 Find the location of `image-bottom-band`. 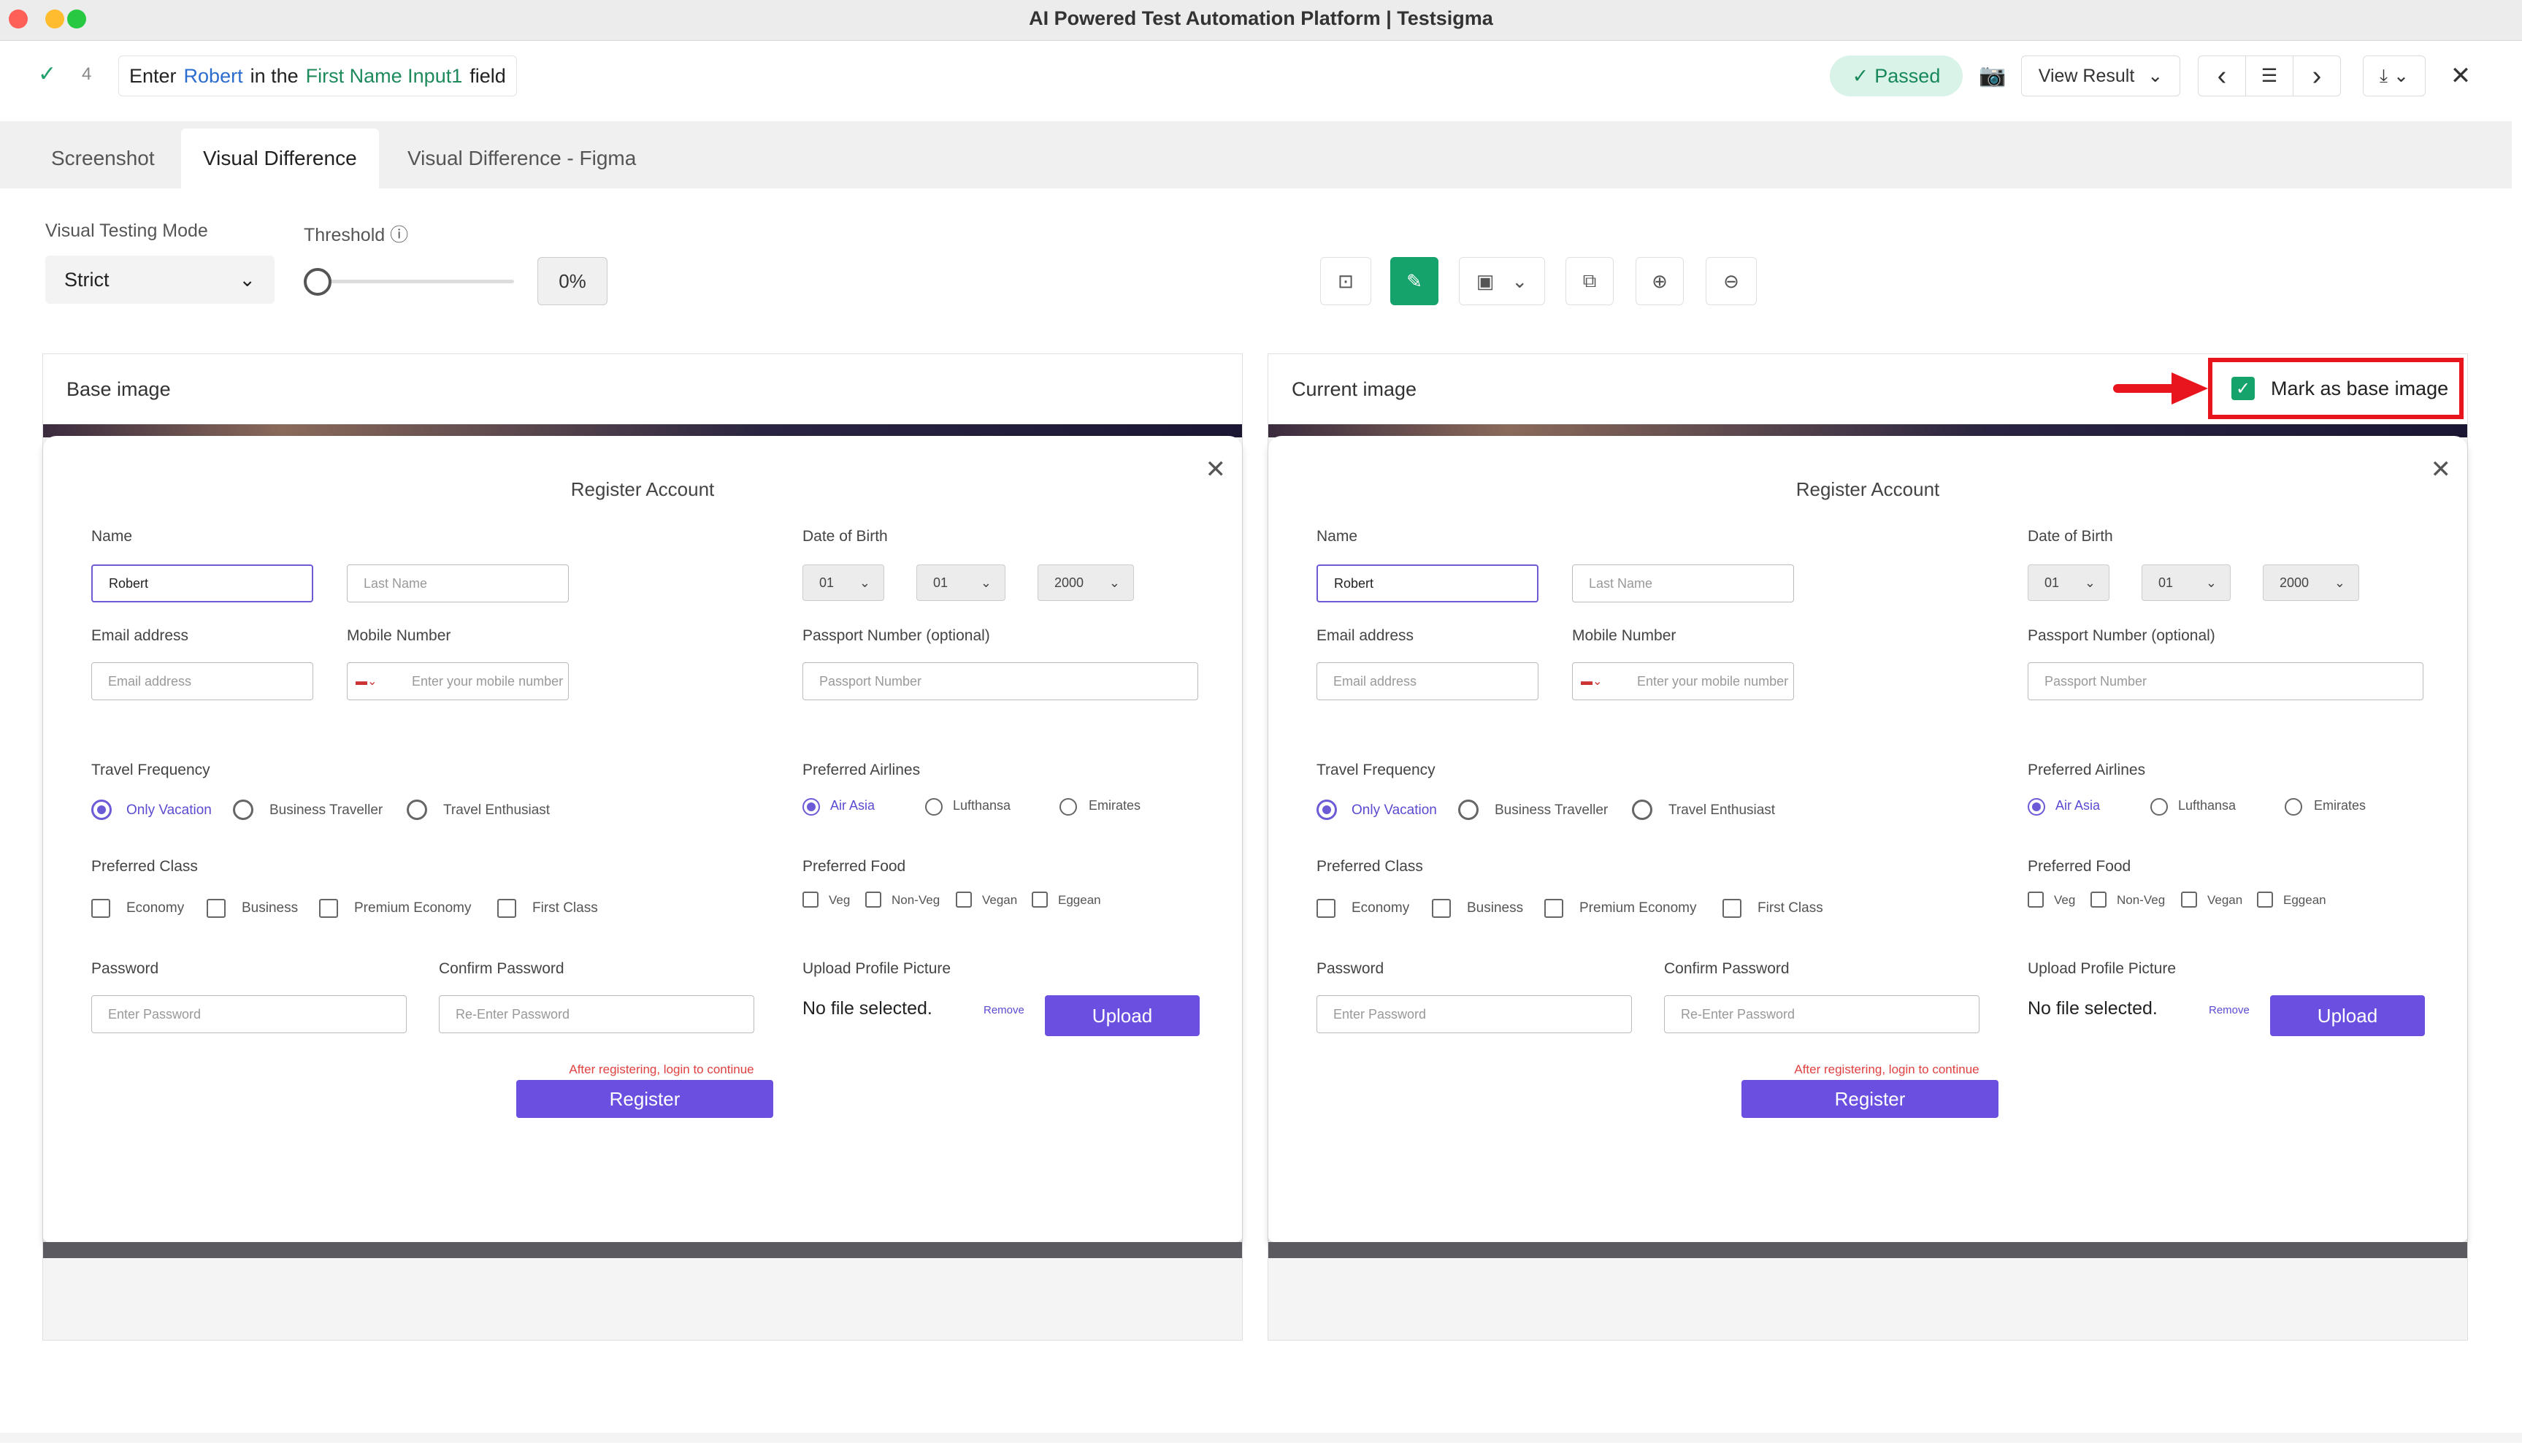

image-bottom-band is located at coordinates (642, 1250).